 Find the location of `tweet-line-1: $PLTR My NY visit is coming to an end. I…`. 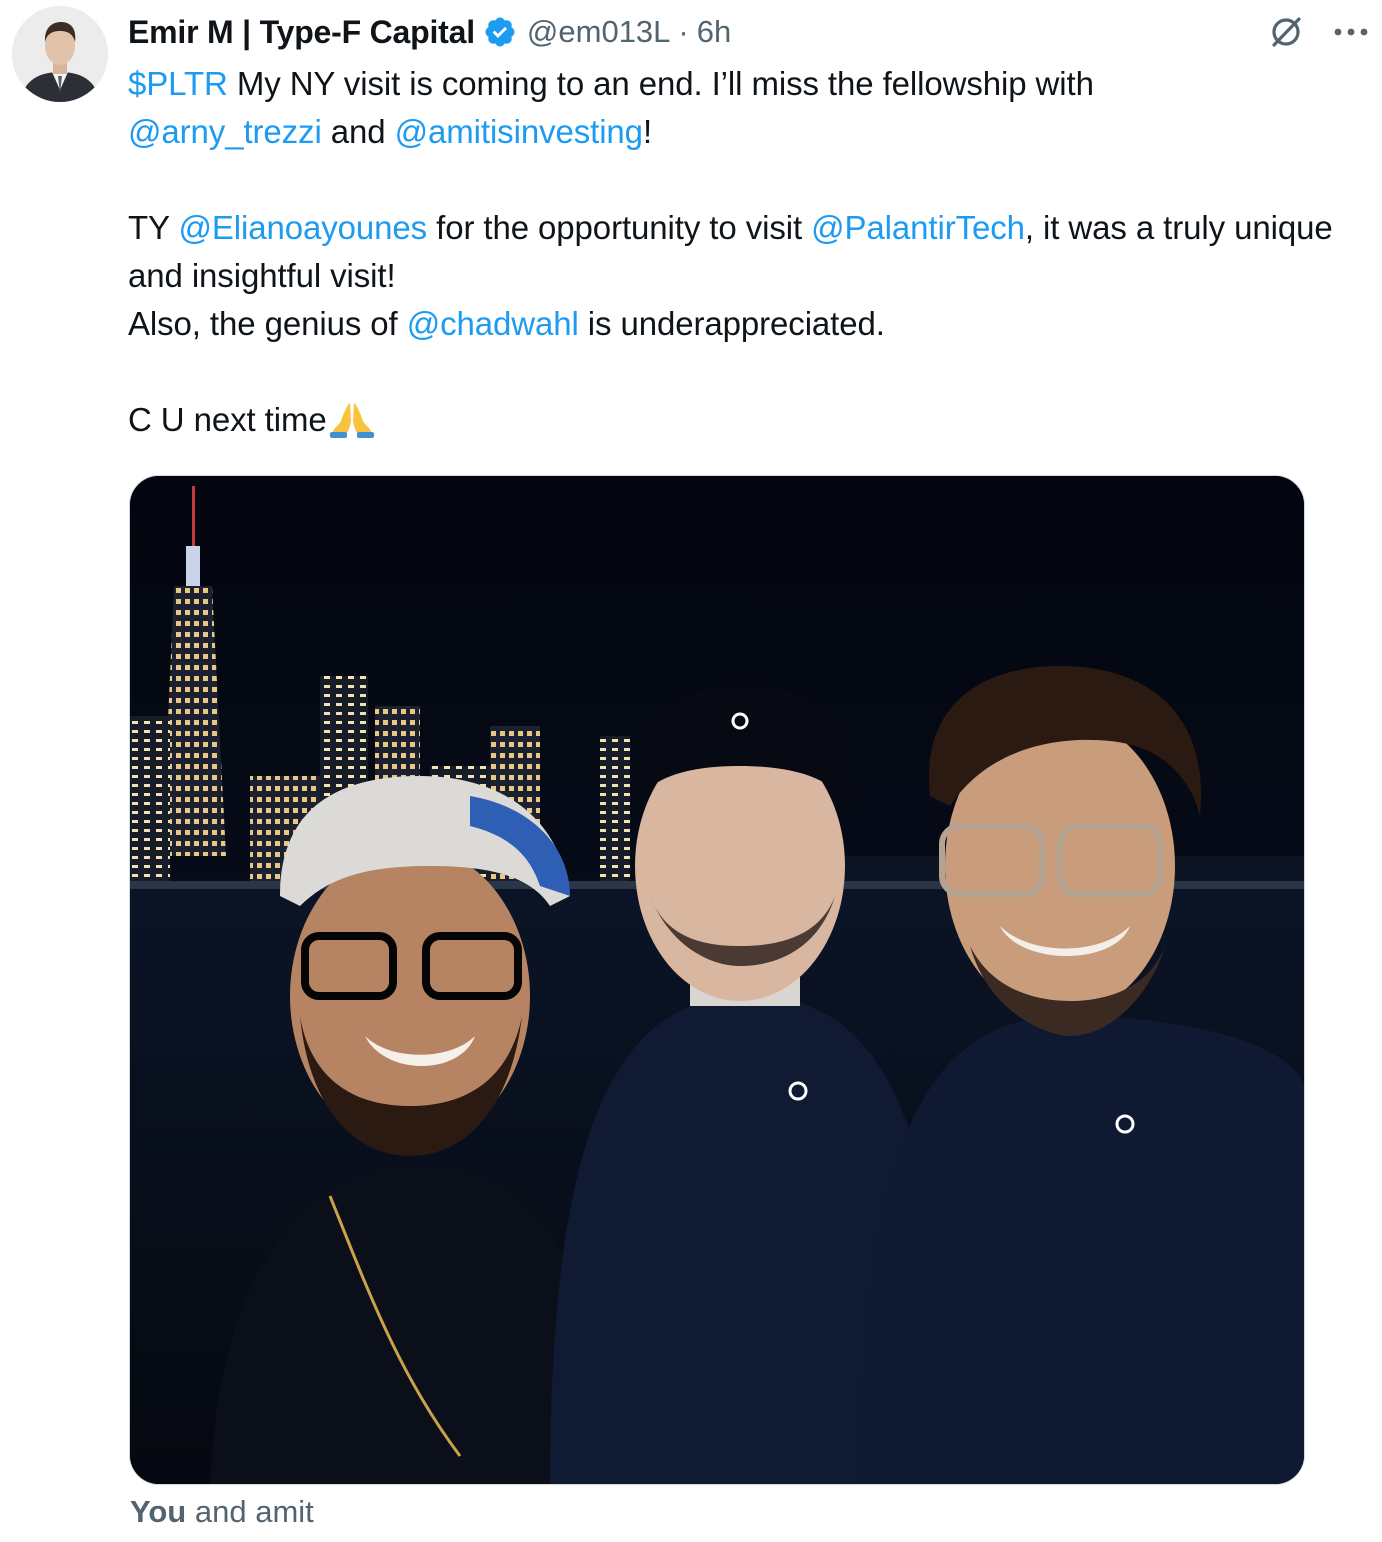

tweet-line-1: $PLTR My NY visit is coming to an end. I… is located at coordinates (750, 84).